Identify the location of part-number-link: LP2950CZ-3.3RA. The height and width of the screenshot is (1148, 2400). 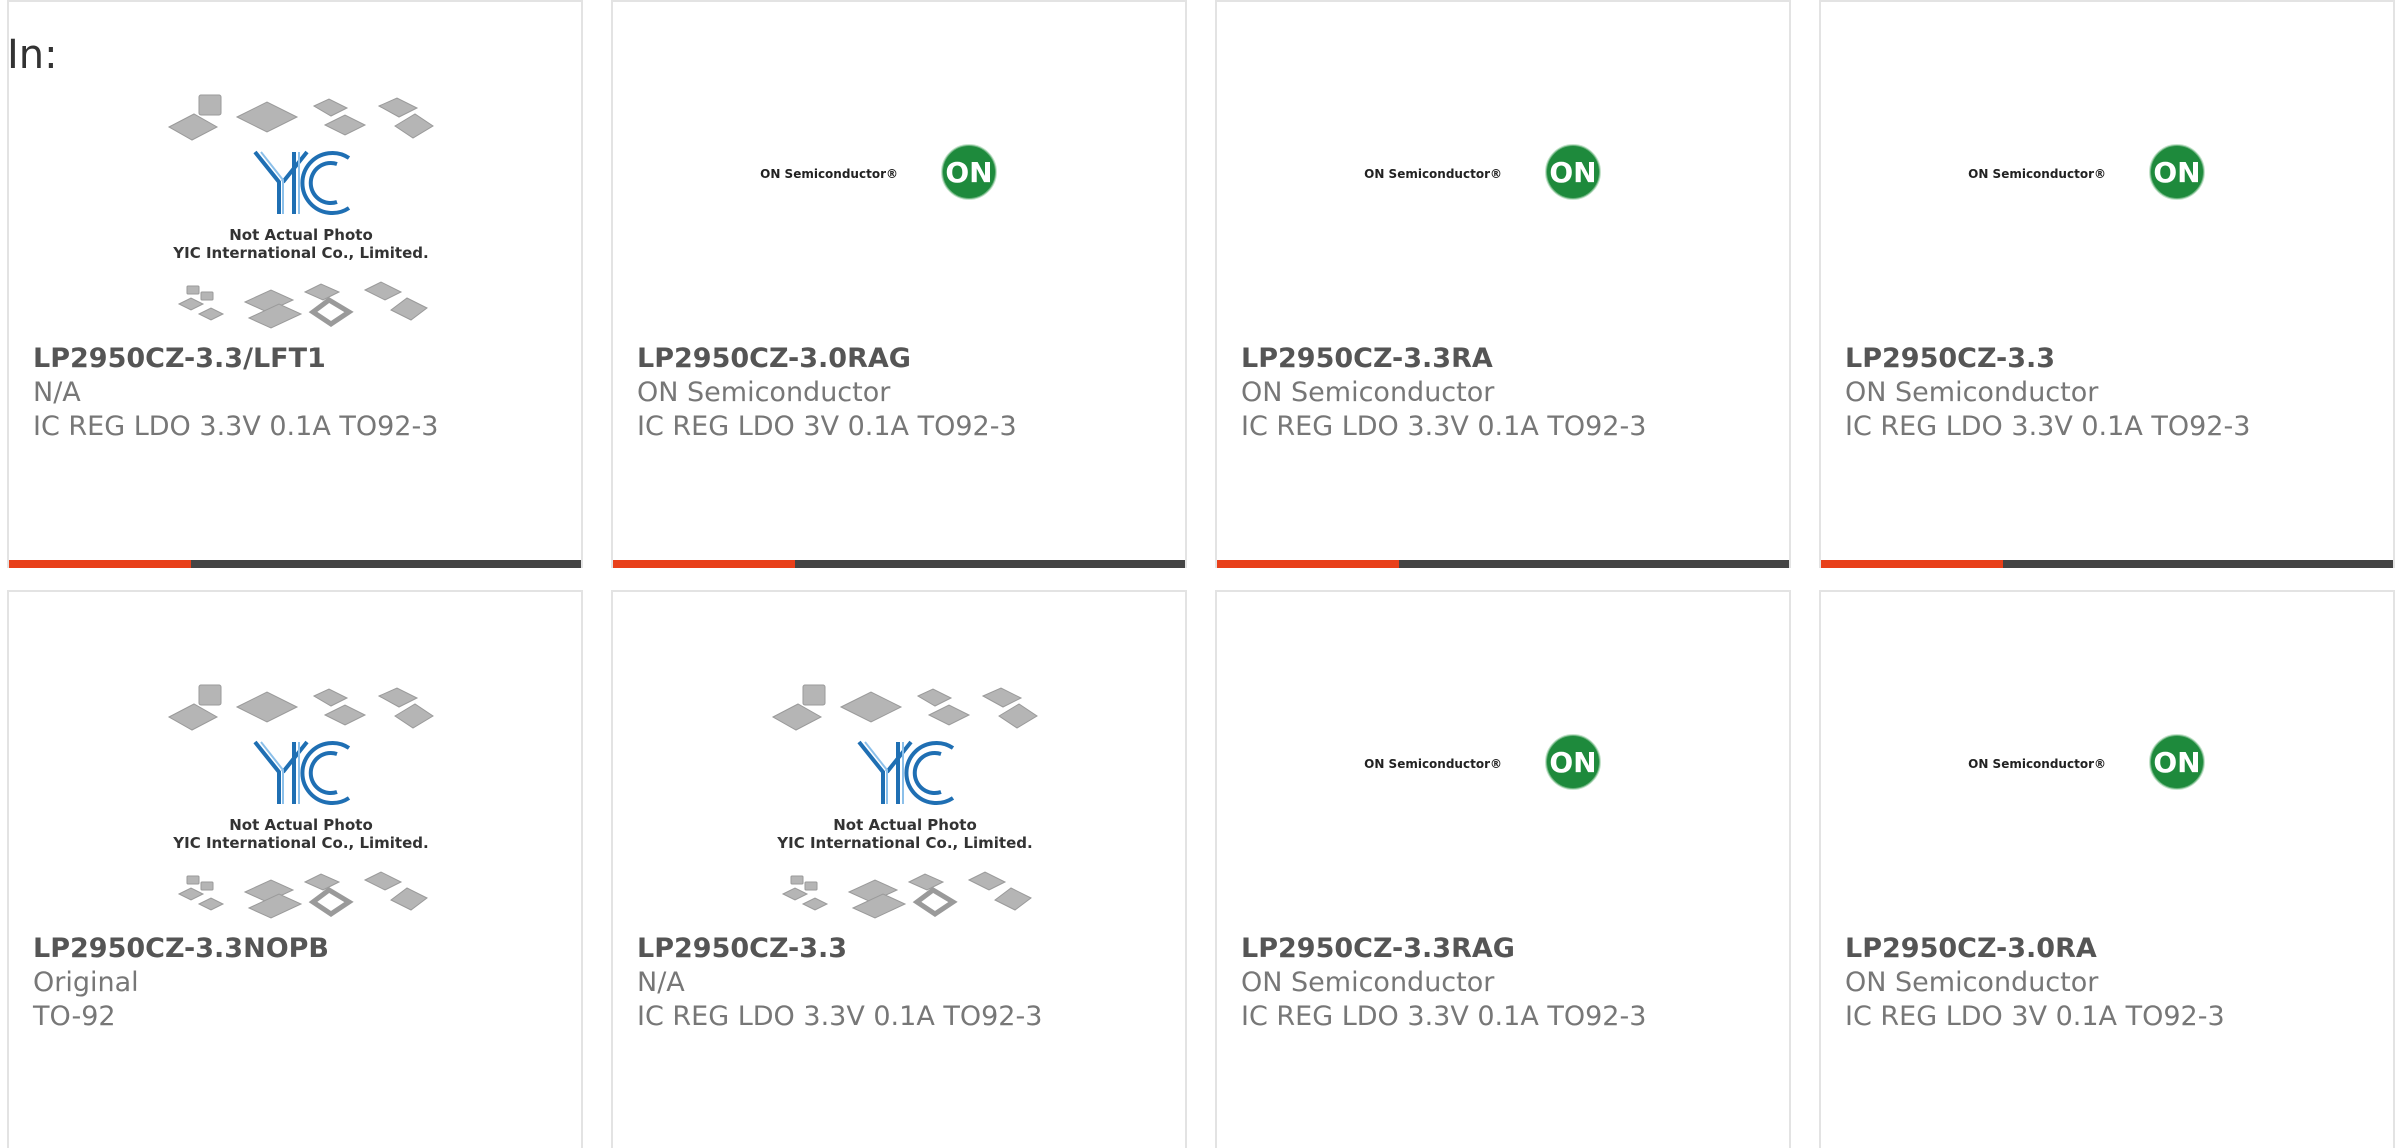
(1510, 359).